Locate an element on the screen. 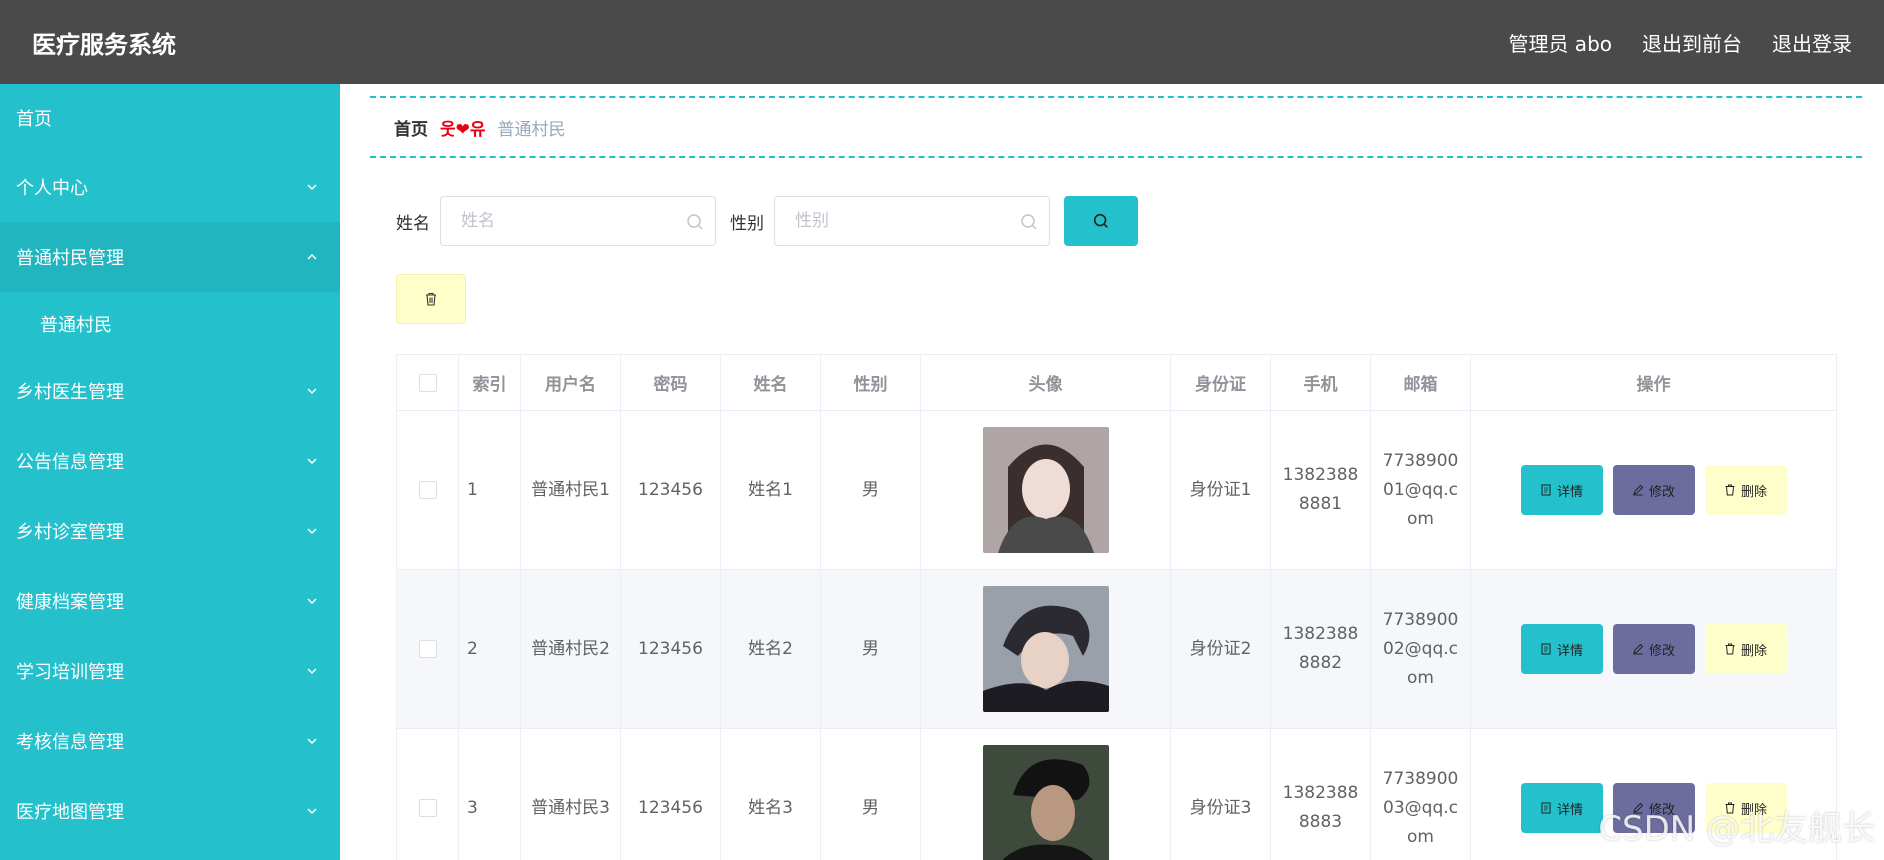  column-header: 手机 is located at coordinates (1320, 382).